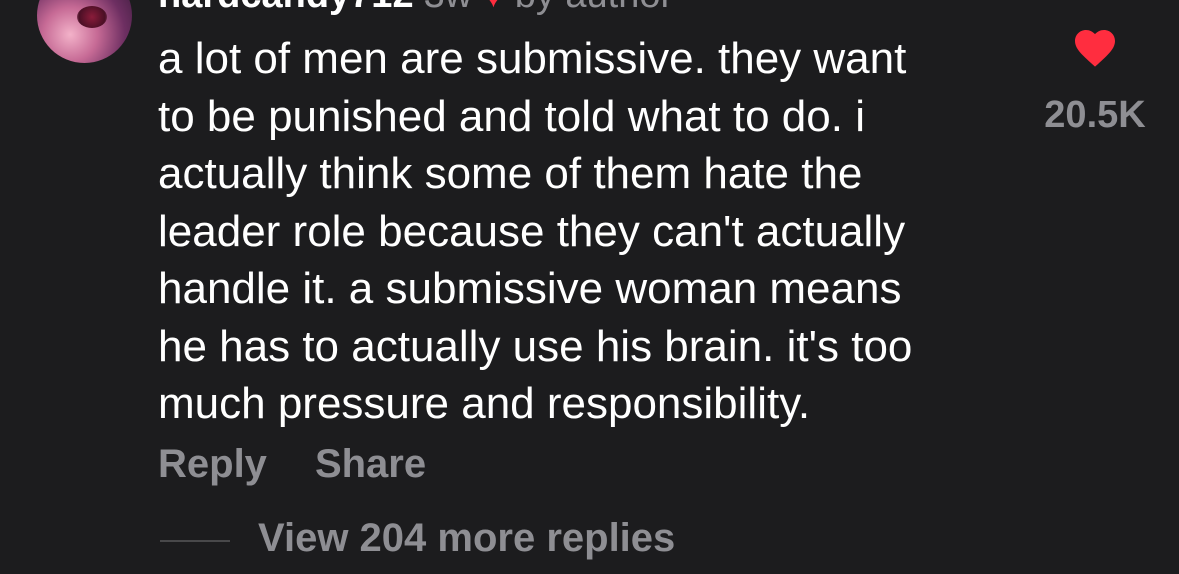 Image resolution: width=1179 pixels, height=574 pixels. Describe the element at coordinates (212, 464) in the screenshot. I see `reply-button: Reply` at that location.